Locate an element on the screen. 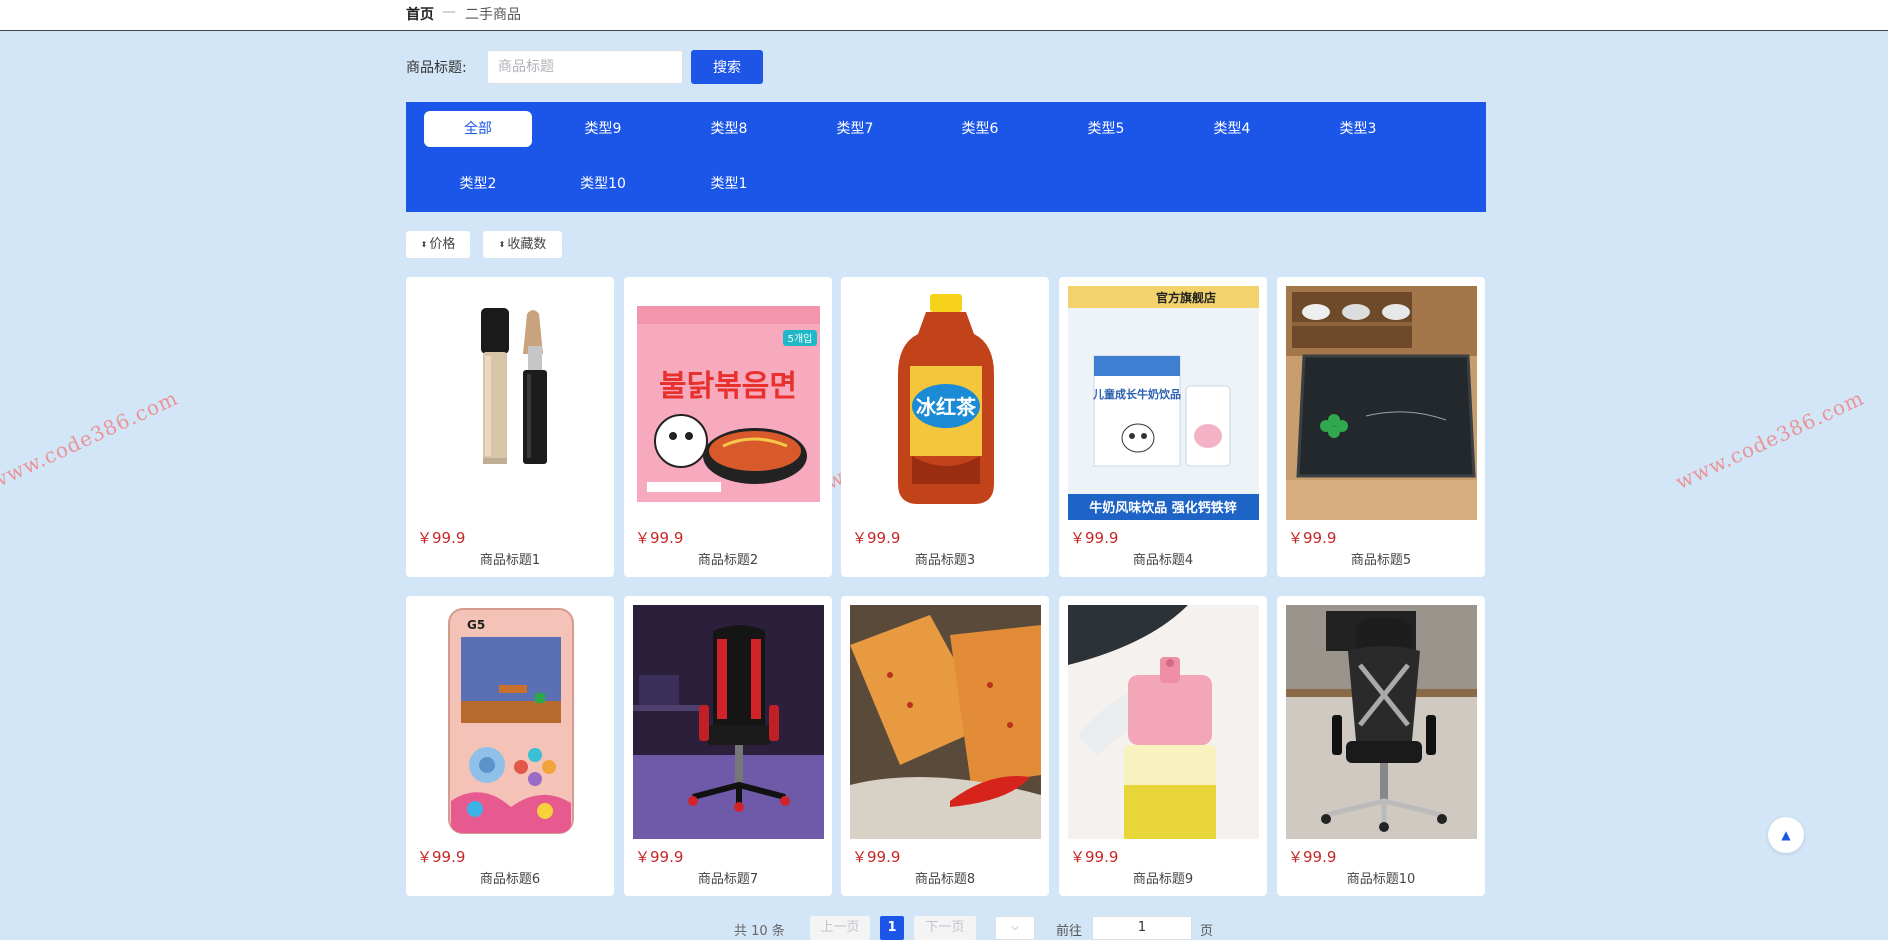  product-title: 商品标题1 is located at coordinates (510, 558).